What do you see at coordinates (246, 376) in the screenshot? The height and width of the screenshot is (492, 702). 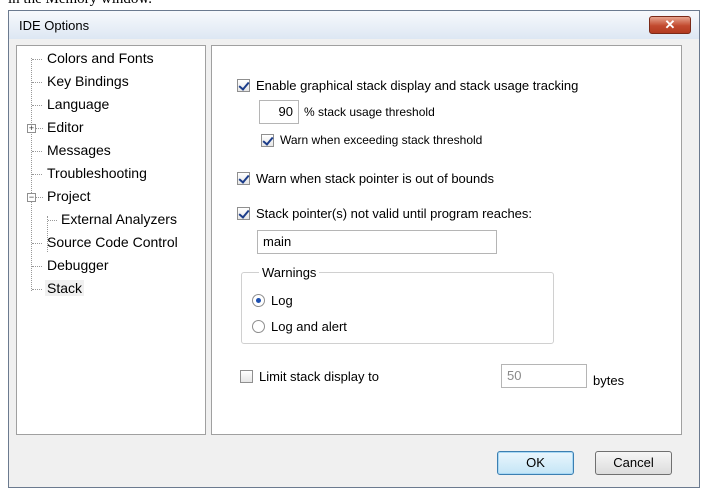 I see `limit-stack-display-checkbox` at bounding box center [246, 376].